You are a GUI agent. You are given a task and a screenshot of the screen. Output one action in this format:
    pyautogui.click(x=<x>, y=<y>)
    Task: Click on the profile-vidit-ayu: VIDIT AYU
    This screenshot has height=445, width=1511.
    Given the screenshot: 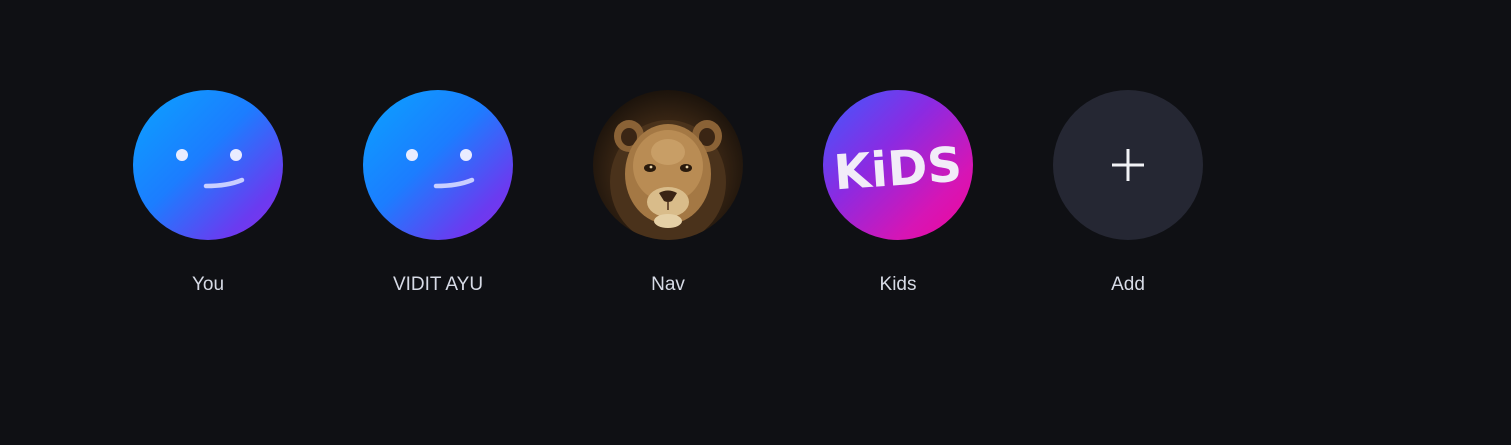 What is the action you would take?
    pyautogui.click(x=438, y=193)
    